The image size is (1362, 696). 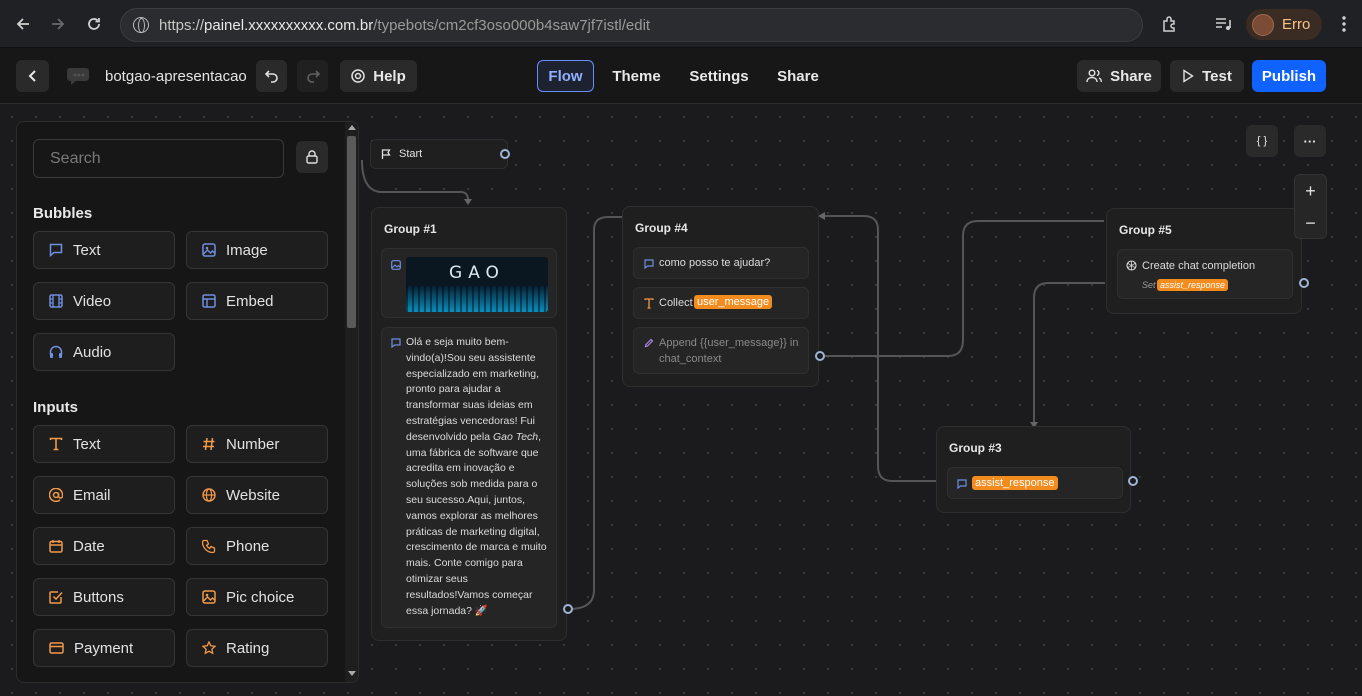 I want to click on lock-icon, so click(x=312, y=157).